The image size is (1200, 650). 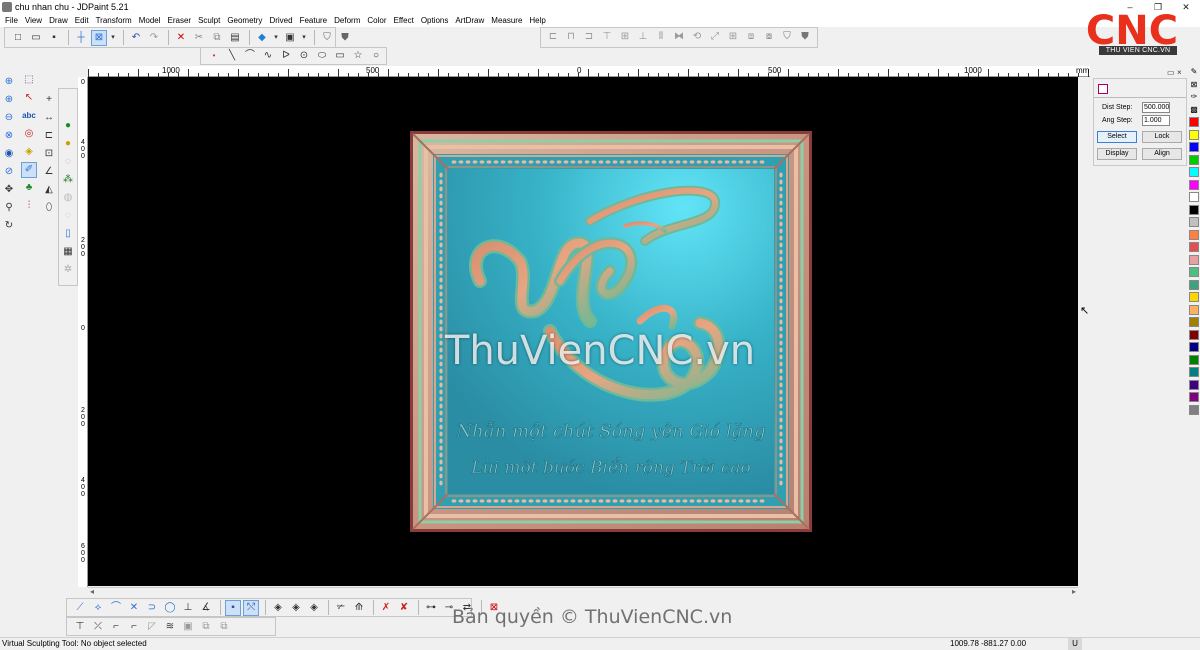 What do you see at coordinates (1084, 332) in the screenshot?
I see `vertical-scrollbar` at bounding box center [1084, 332].